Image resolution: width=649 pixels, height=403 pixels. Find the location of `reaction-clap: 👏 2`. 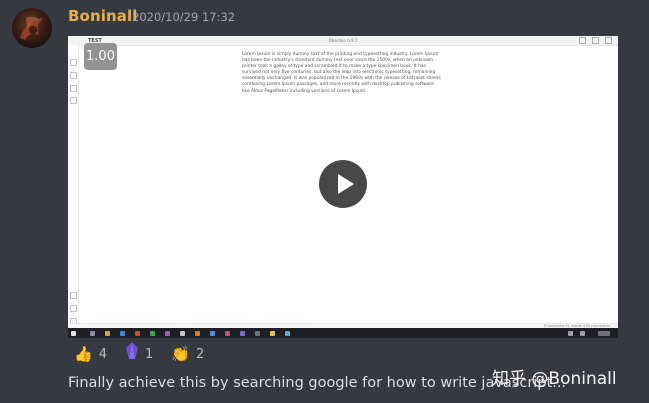

reaction-clap: 👏 2 is located at coordinates (188, 354).